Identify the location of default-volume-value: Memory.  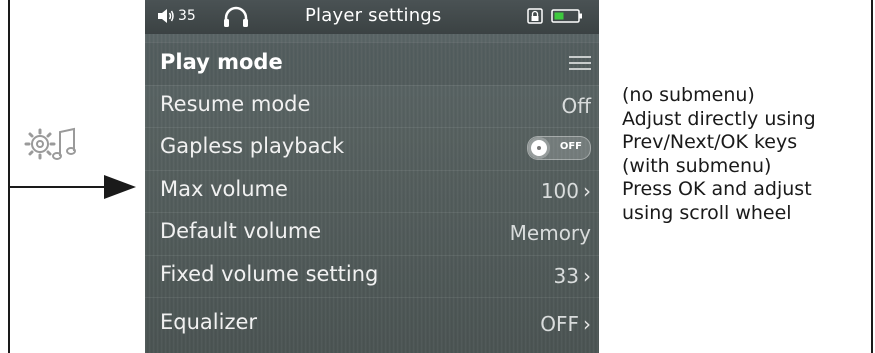
(550, 233).